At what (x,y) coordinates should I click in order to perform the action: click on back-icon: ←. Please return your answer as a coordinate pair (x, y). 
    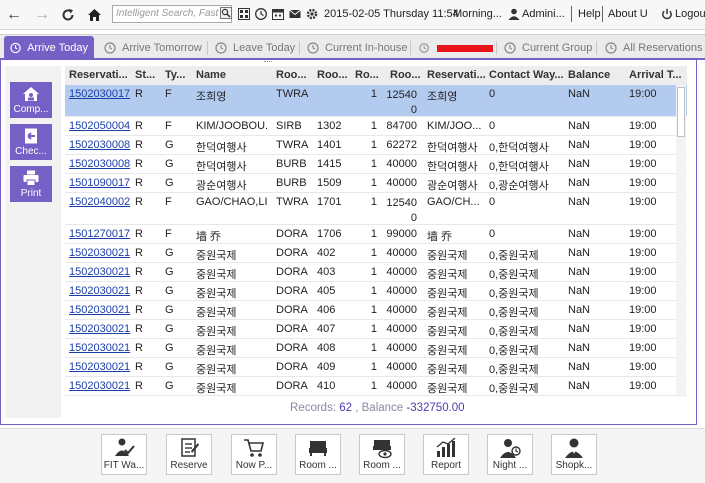
    Looking at the image, I should click on (14, 15).